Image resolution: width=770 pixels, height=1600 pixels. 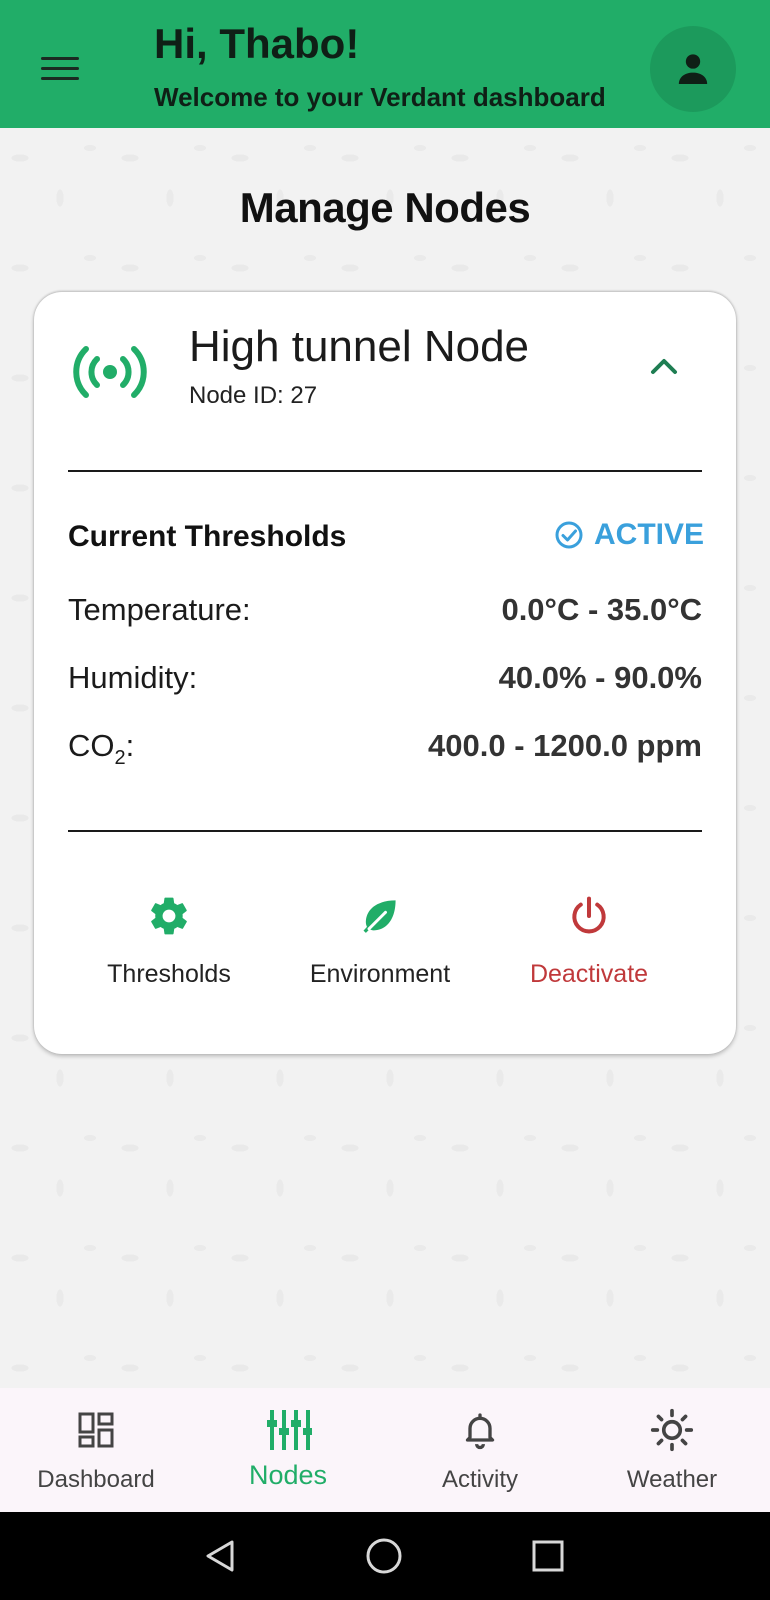 I want to click on temperature-label: Temperature:, so click(x=159, y=609).